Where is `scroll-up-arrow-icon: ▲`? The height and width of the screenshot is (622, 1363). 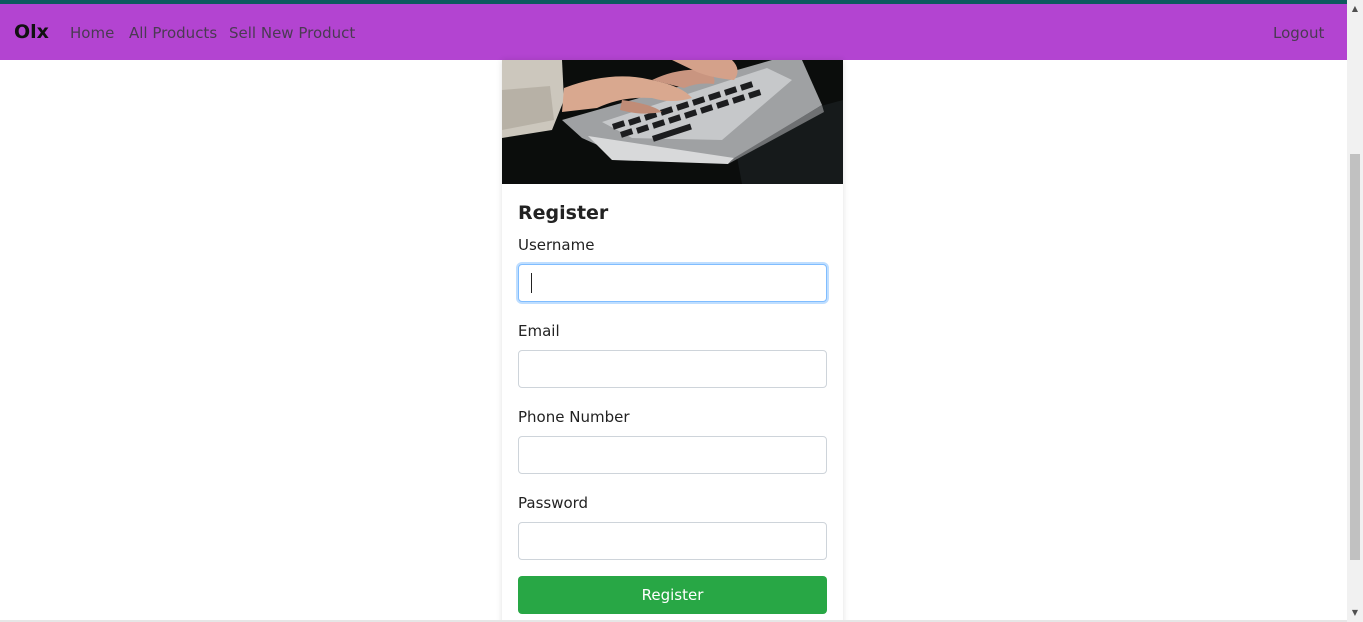 scroll-up-arrow-icon: ▲ is located at coordinates (1355, 8).